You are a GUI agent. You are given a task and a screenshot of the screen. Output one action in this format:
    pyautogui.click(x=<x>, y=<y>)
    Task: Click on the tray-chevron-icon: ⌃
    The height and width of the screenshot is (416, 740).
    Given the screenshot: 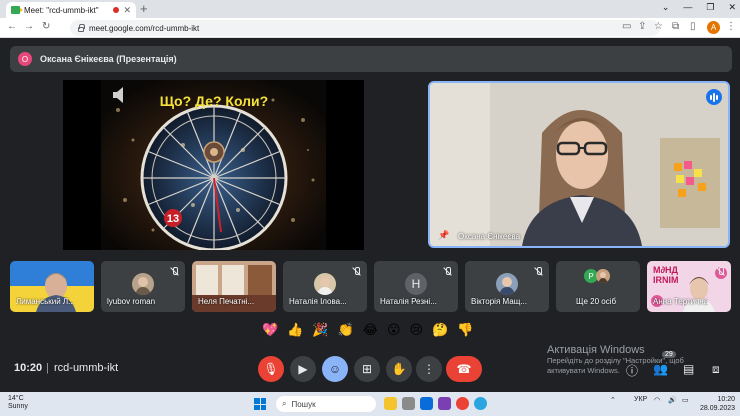 What is the action you would take?
    pyautogui.click(x=613, y=400)
    